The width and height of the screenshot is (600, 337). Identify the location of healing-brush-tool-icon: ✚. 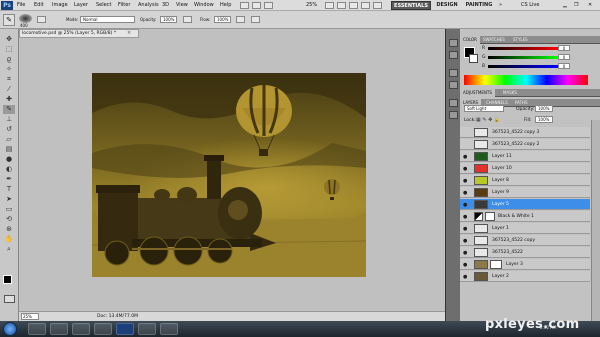
(9, 99).